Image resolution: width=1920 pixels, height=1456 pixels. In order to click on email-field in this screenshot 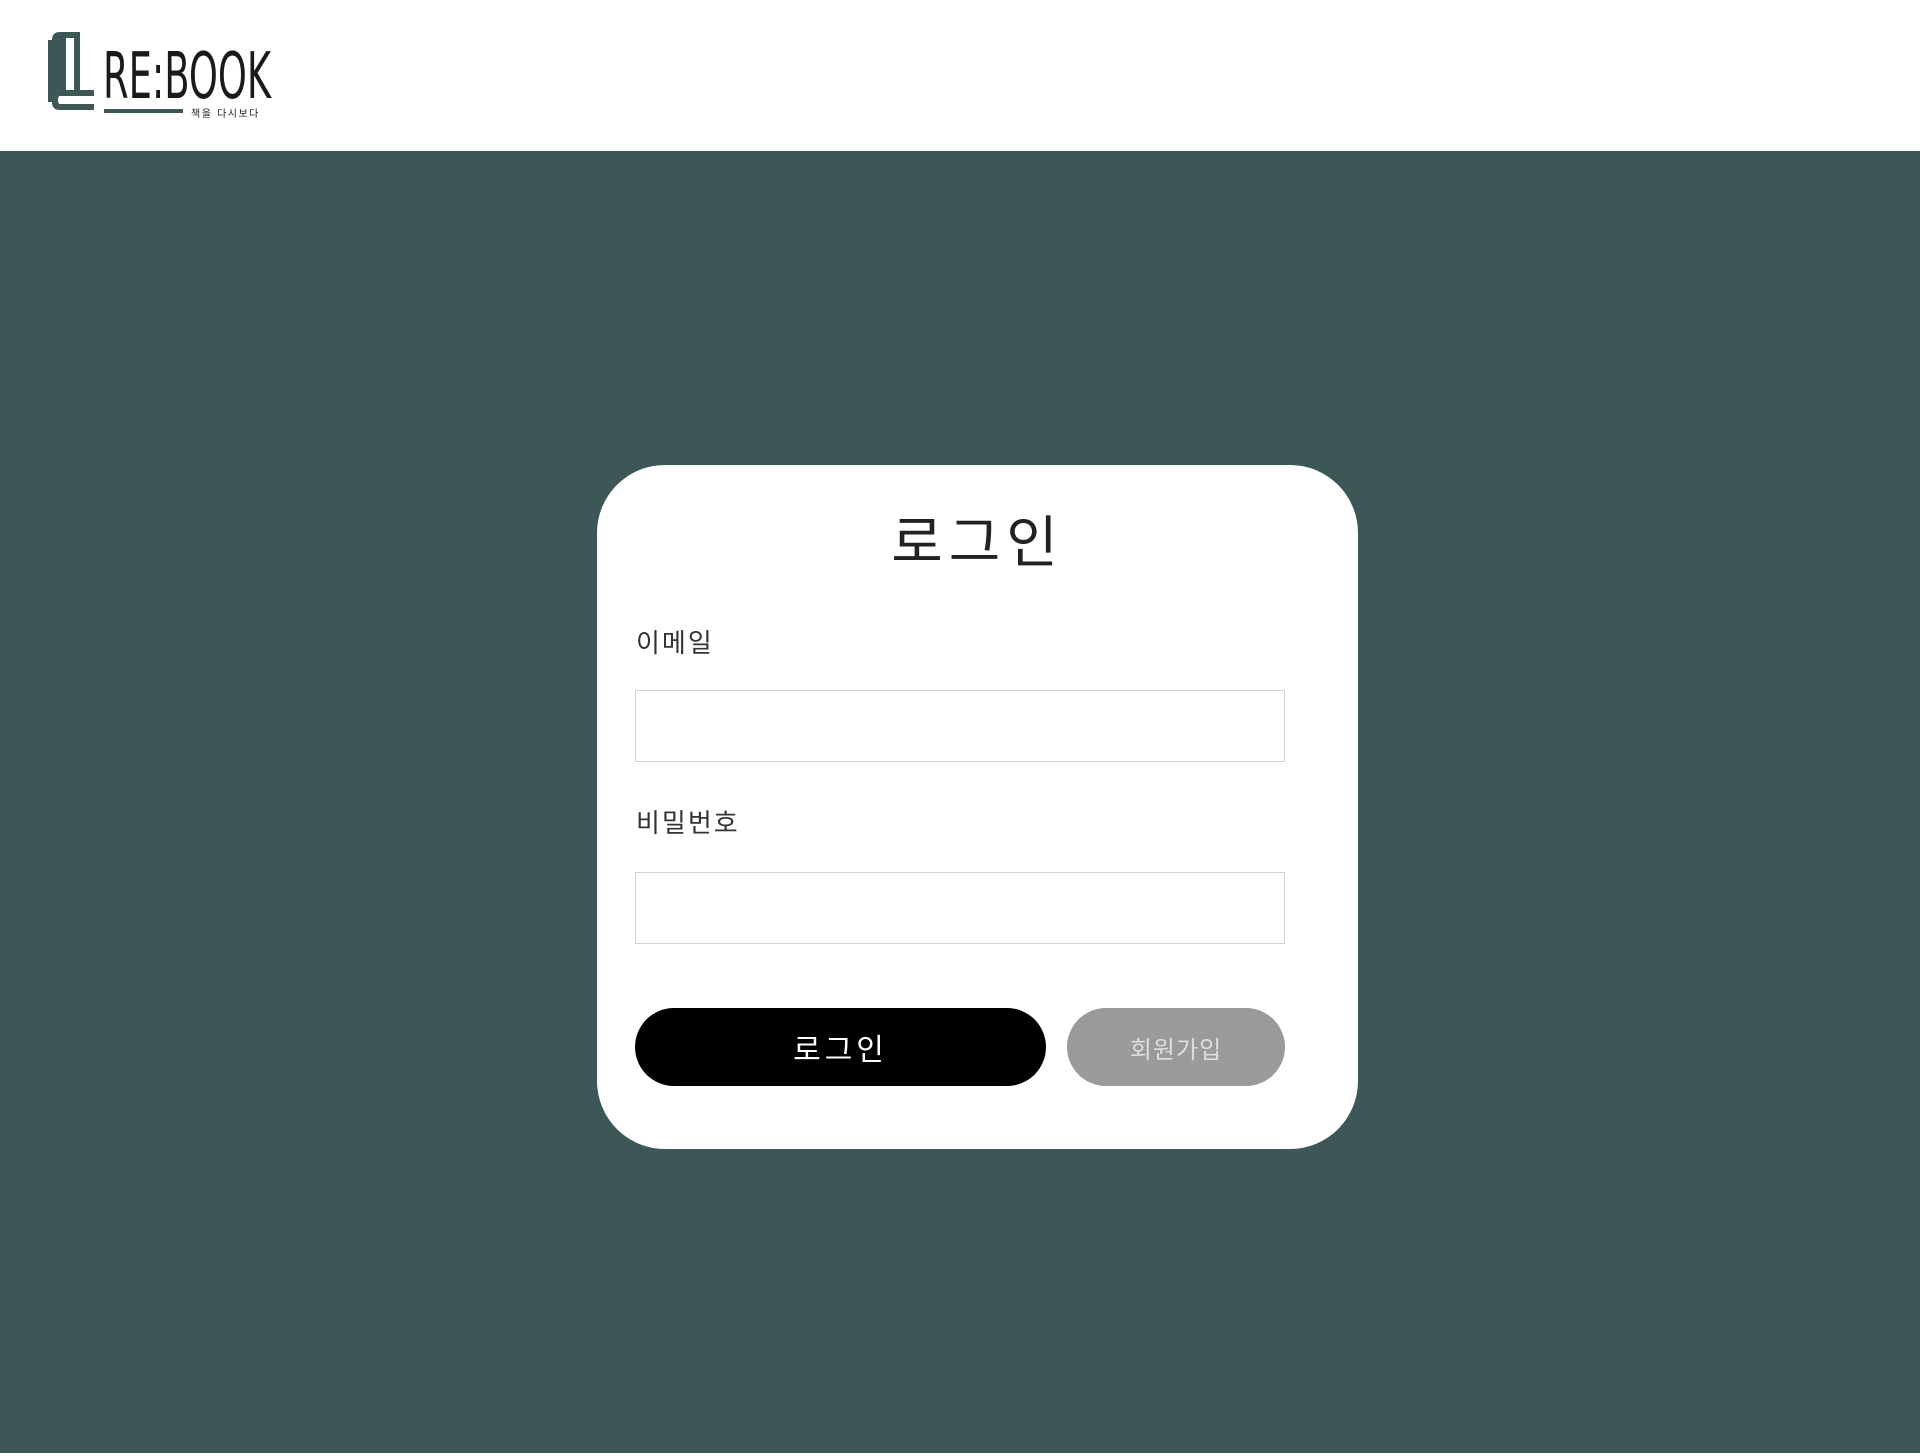, I will do `click(960, 726)`.